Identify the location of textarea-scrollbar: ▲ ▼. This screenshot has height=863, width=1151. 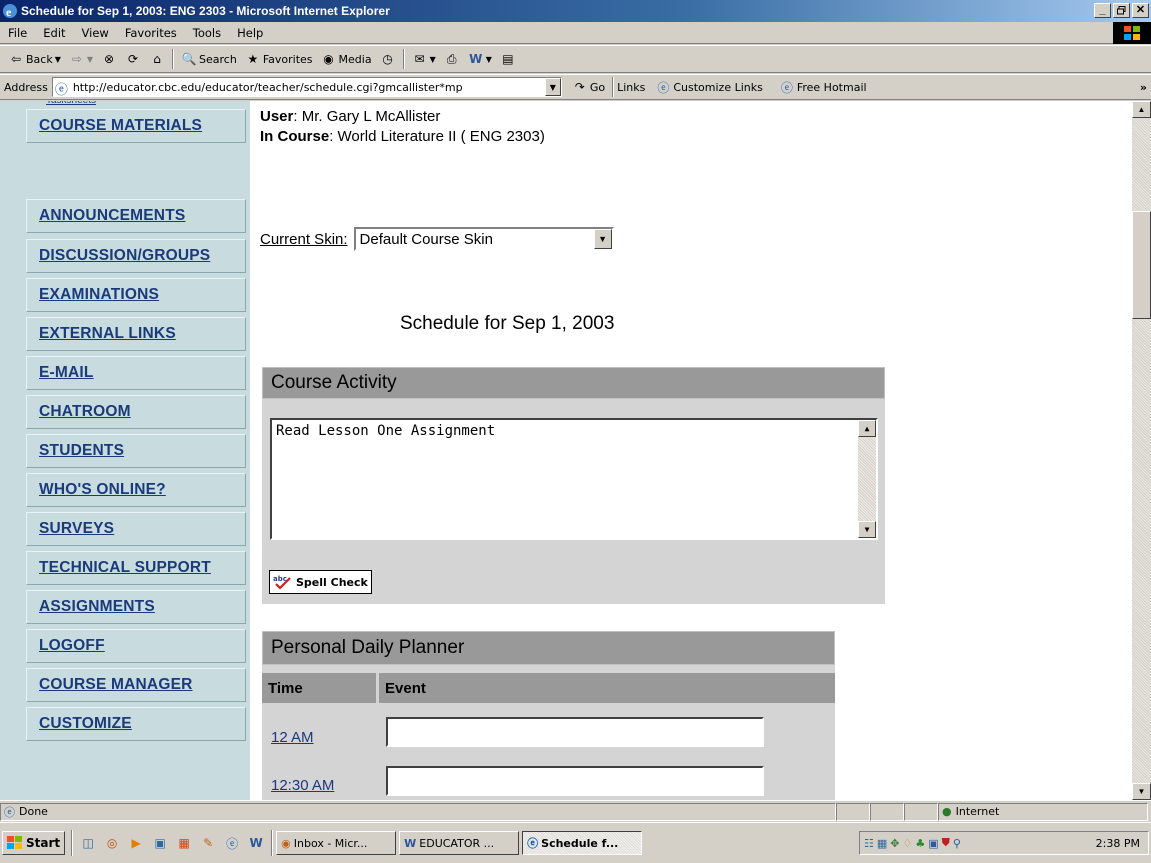
(867, 479).